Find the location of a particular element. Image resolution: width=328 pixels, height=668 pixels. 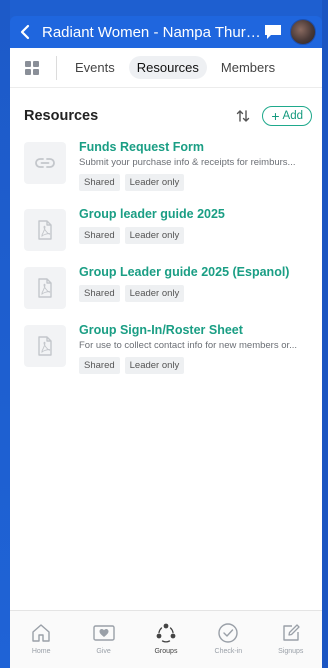

nav-label: Give is located at coordinates (103, 651).